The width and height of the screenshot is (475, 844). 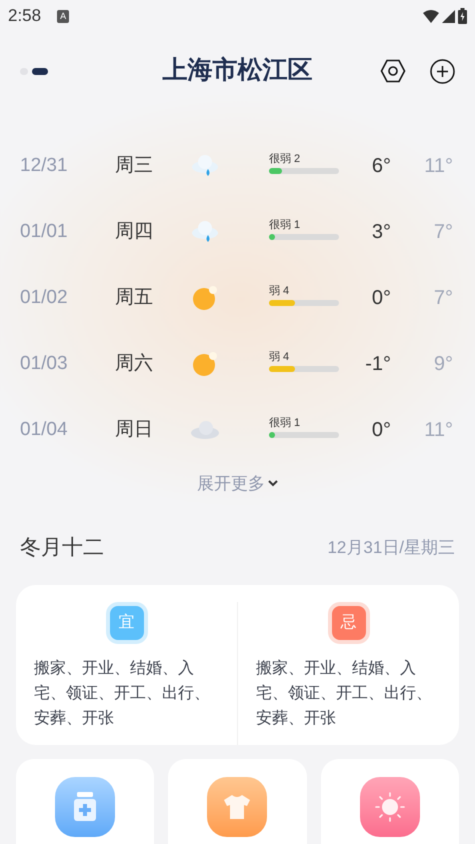 What do you see at coordinates (134, 298) in the screenshot?
I see `forecast-weekday: 周五` at bounding box center [134, 298].